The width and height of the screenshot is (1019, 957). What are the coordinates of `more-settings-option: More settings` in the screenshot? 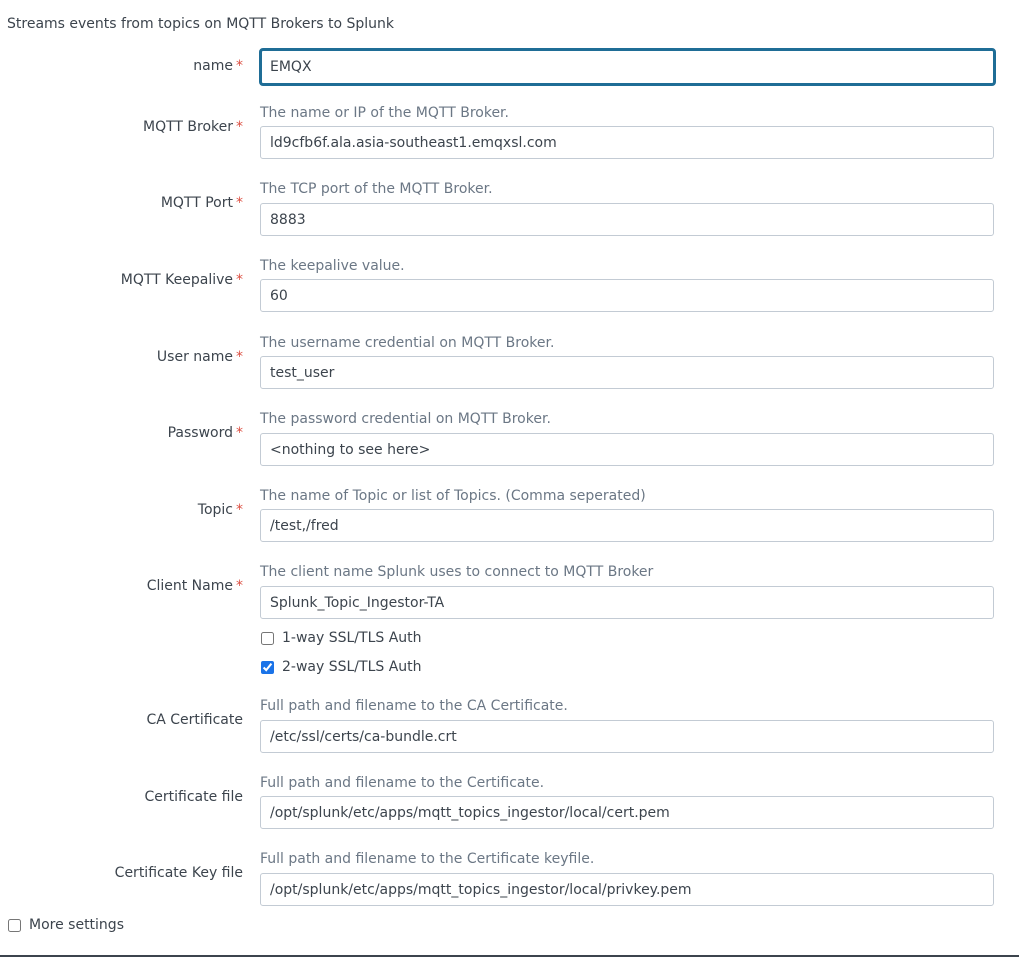 It's located at (65, 925).